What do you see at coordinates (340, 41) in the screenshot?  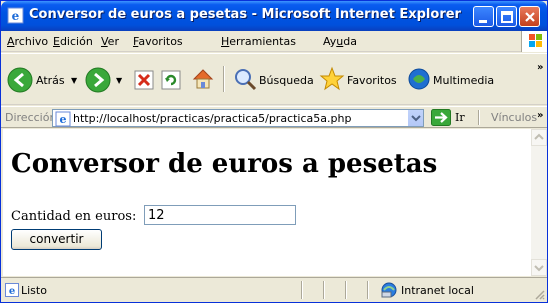 I see `menu-ayuda: Ayuda` at bounding box center [340, 41].